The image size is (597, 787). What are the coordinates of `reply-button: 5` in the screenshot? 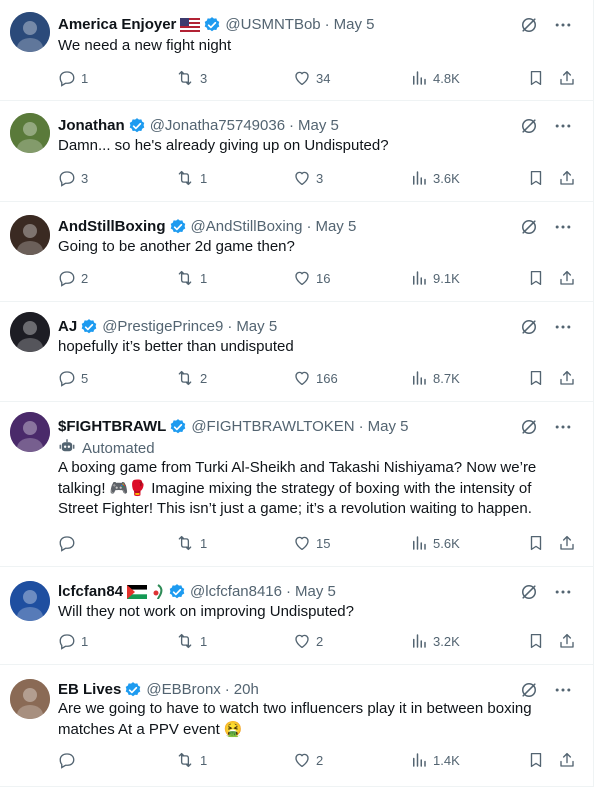 It's located at (73, 378).